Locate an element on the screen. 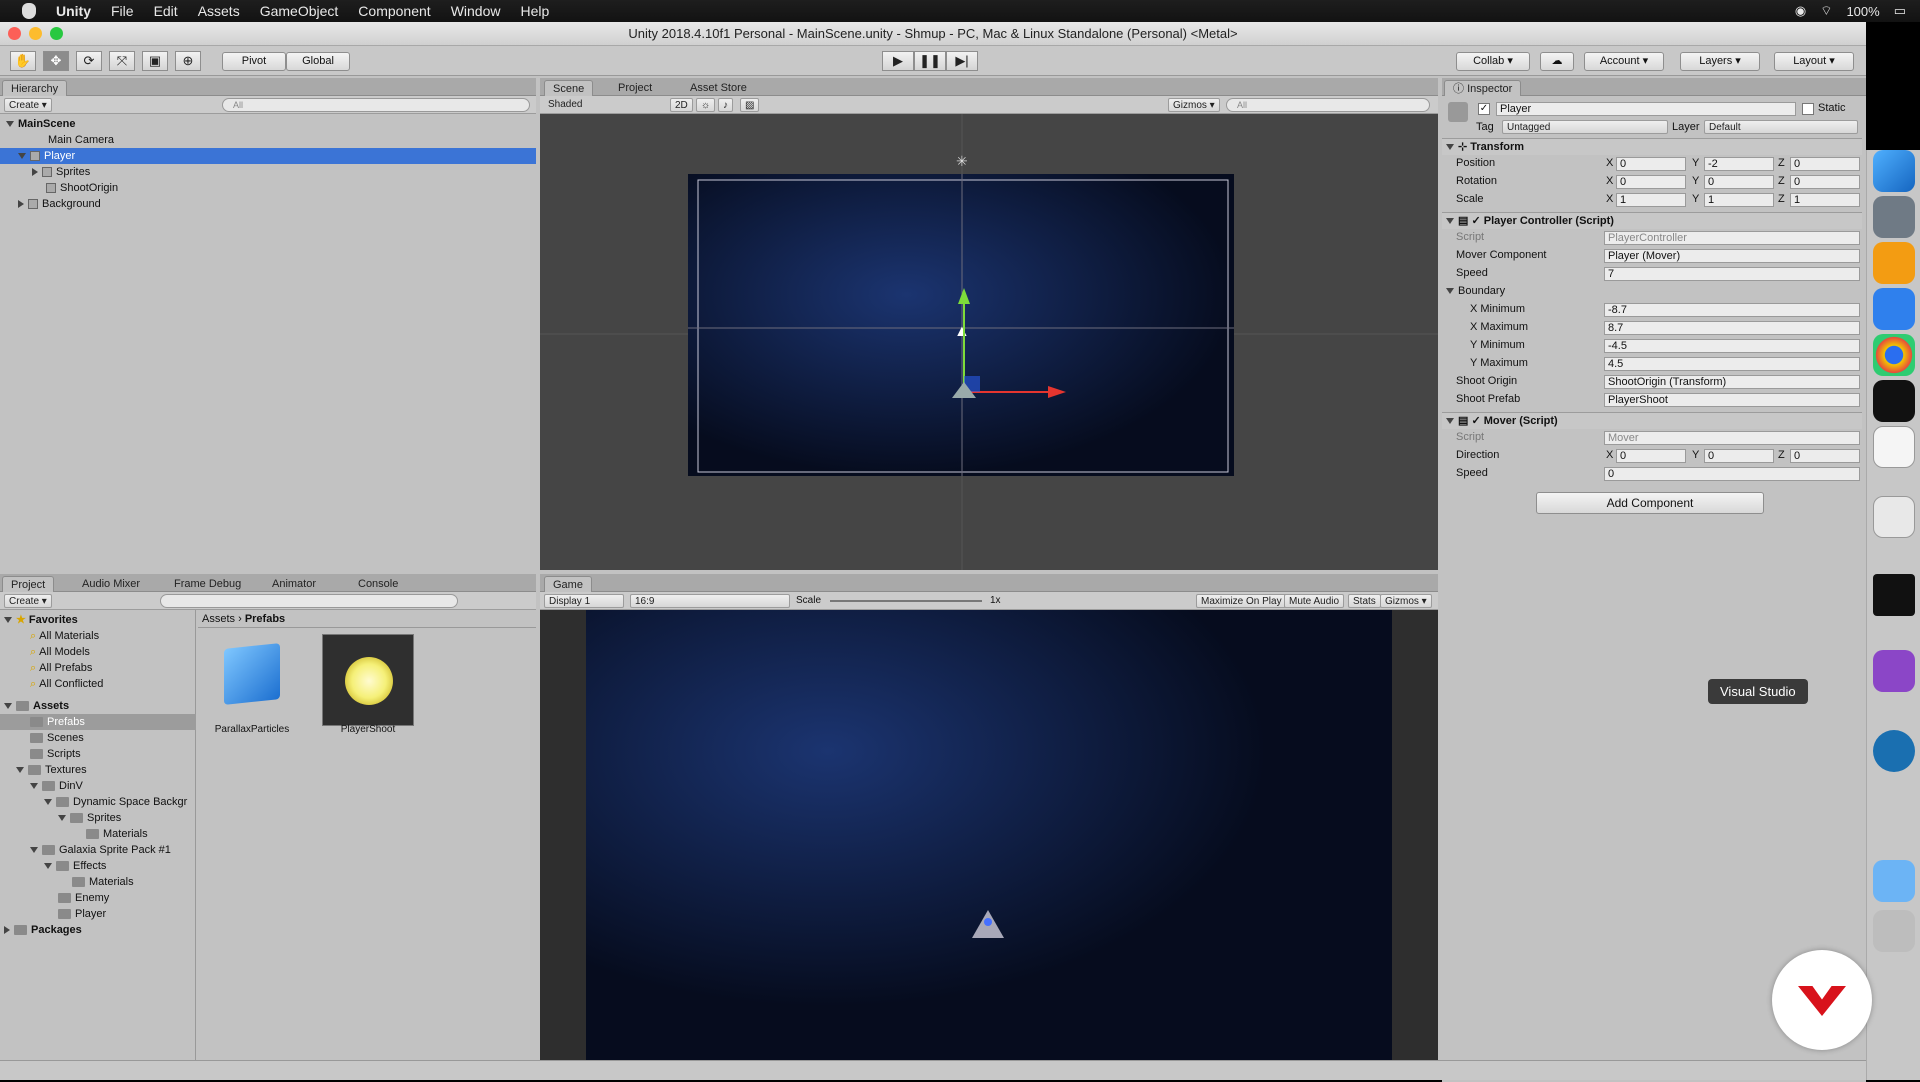 The width and height of the screenshot is (1920, 1082). direction-y: 0 is located at coordinates (1739, 456).